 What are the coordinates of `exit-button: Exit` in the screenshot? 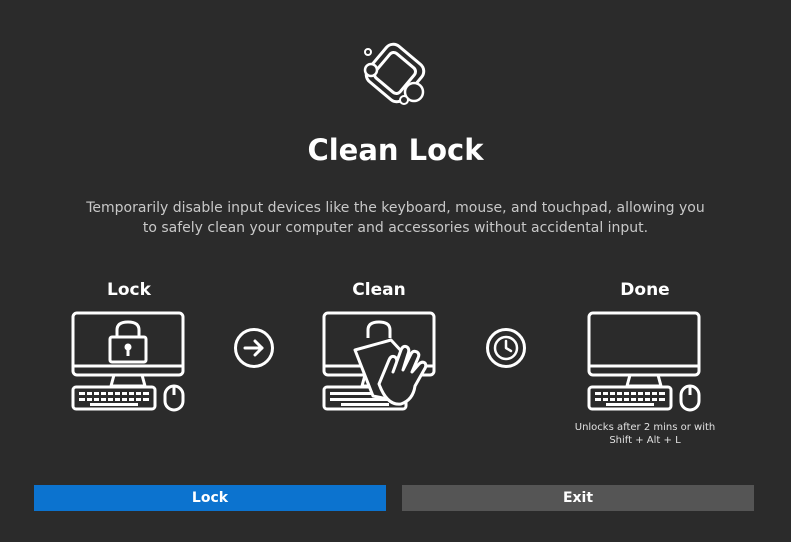 It's located at (578, 498).